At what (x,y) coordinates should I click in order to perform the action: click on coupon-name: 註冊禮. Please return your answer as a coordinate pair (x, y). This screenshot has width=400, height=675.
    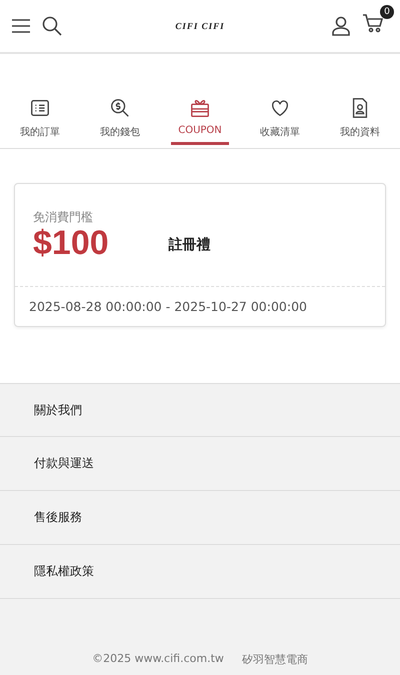
    Looking at the image, I should click on (189, 245).